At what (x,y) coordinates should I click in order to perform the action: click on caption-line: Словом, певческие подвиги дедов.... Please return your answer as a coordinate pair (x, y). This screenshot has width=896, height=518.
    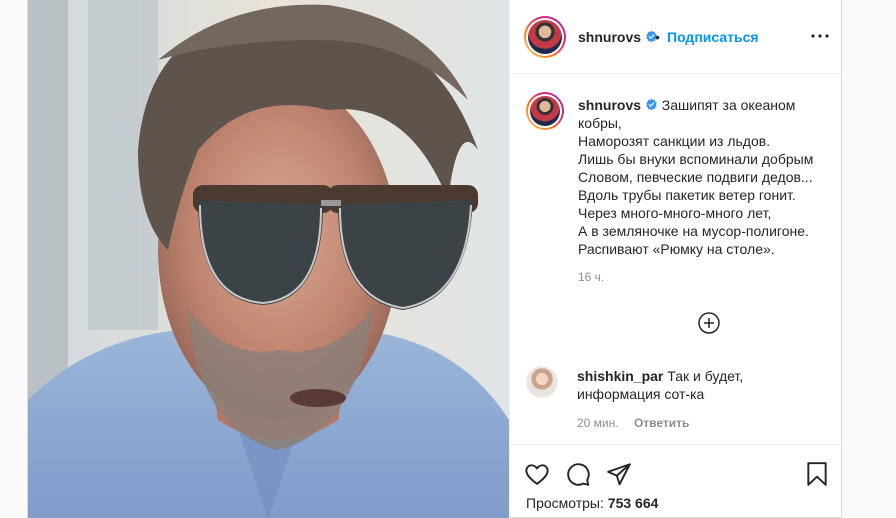
    Looking at the image, I should click on (695, 177).